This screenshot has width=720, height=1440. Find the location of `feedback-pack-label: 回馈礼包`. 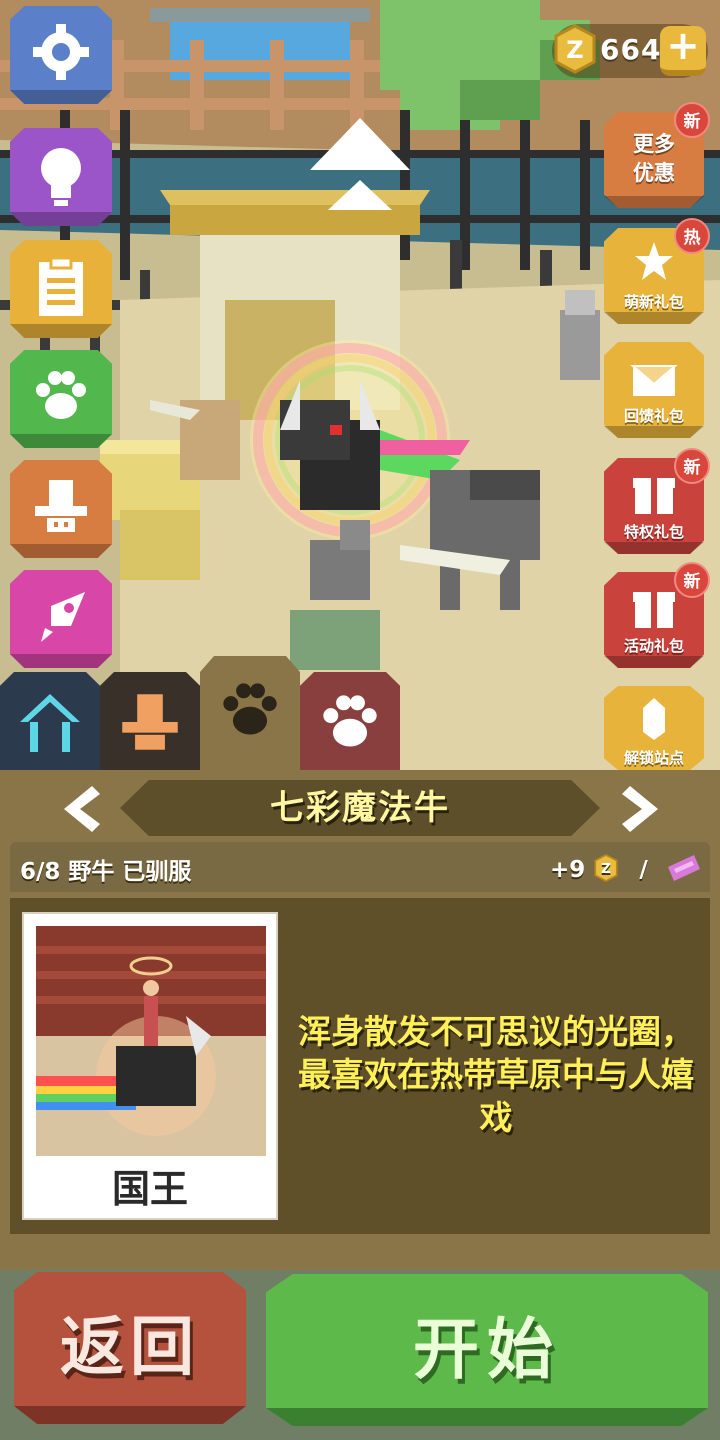

feedback-pack-label: 回馈礼包 is located at coordinates (653, 416).